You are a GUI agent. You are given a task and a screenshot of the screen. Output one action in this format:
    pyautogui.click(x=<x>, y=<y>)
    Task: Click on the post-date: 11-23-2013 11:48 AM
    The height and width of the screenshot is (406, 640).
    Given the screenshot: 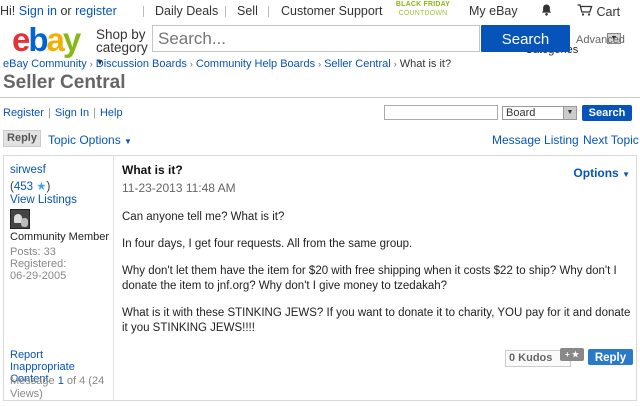 What is the action you would take?
    pyautogui.click(x=179, y=188)
    